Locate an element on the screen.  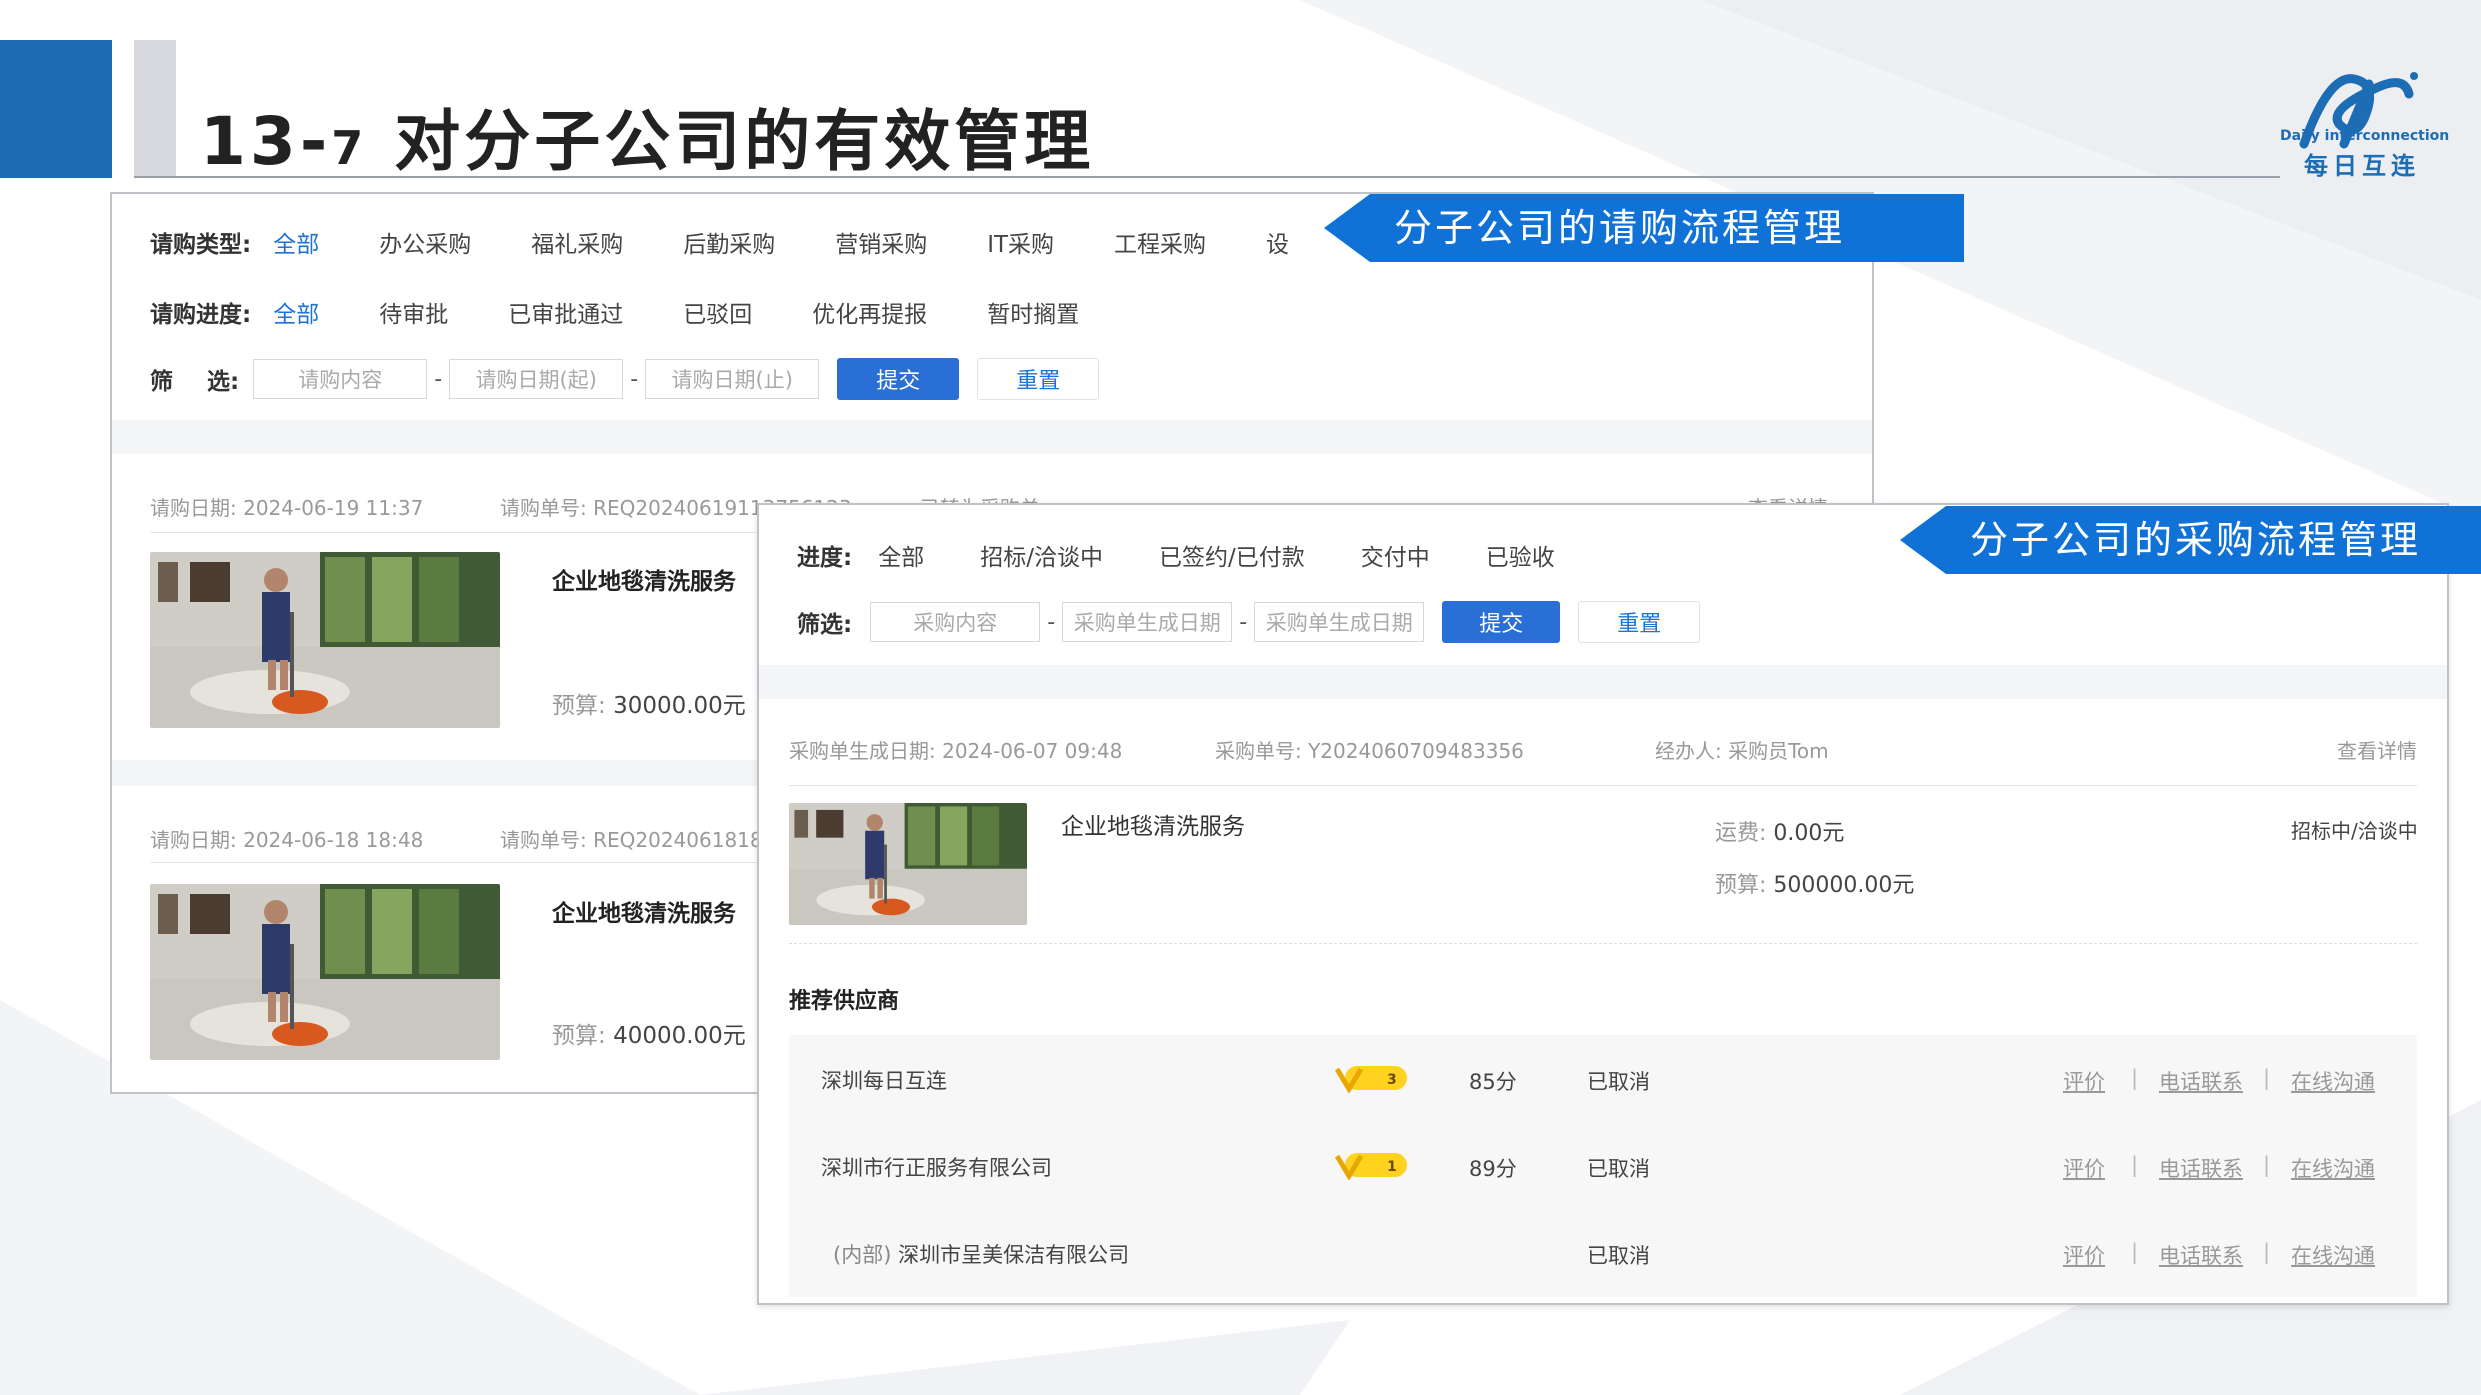
progress-option-signed: 已签约/已付款 is located at coordinates (1232, 555).